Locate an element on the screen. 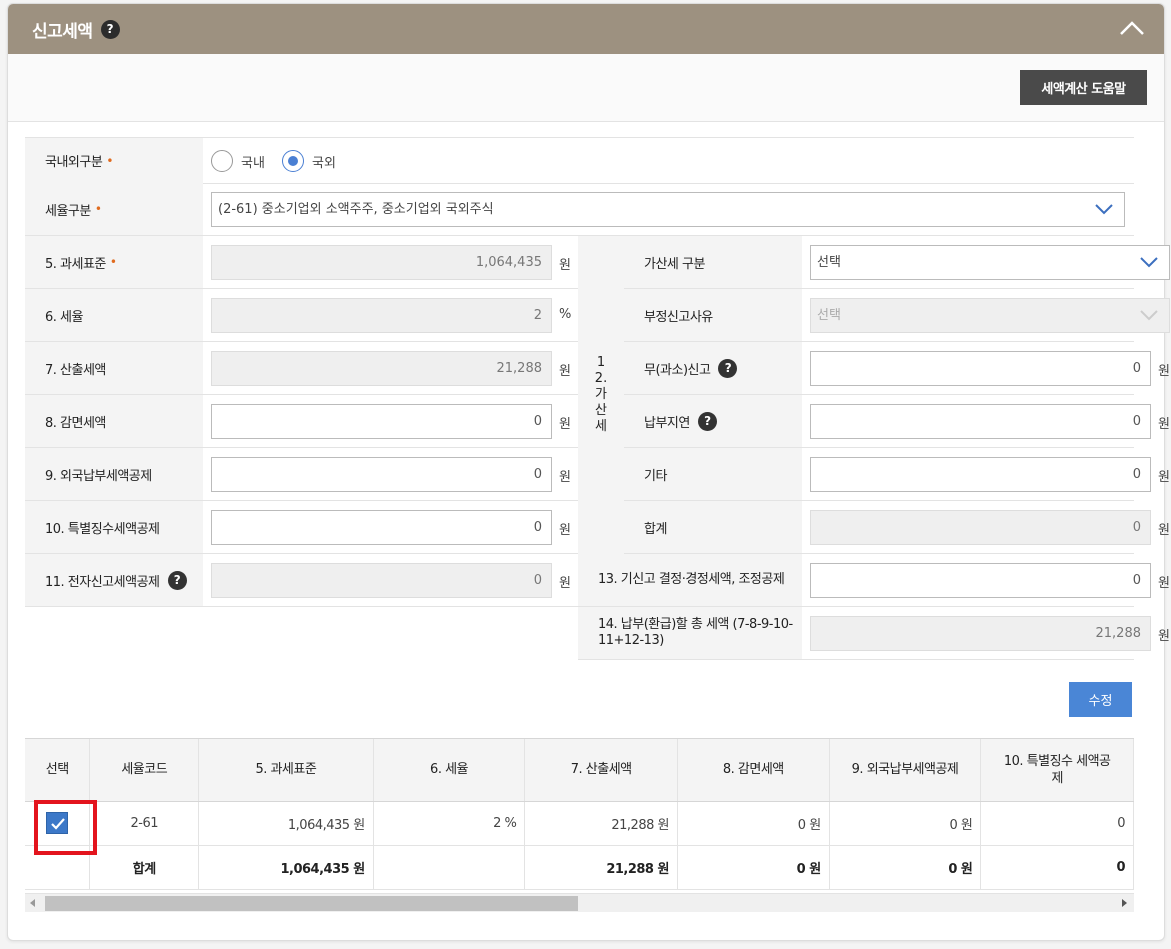 The height and width of the screenshot is (949, 1171). row-10: 10. 특별징수세액공제 0 원 is located at coordinates (301, 527).